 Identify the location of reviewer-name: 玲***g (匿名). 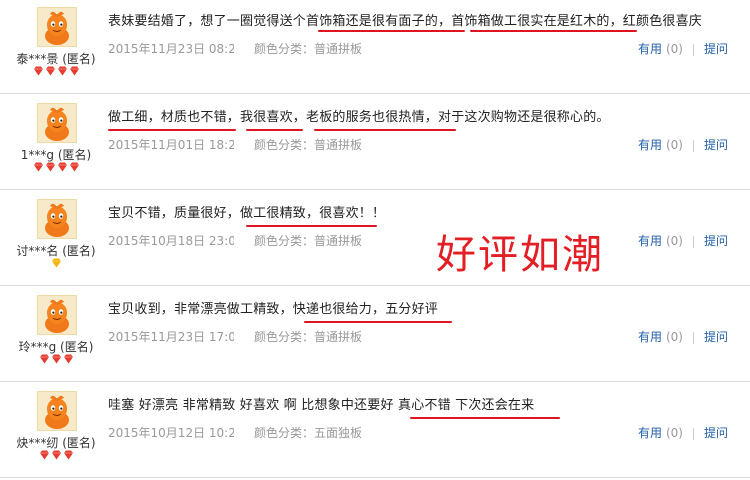
(56, 347).